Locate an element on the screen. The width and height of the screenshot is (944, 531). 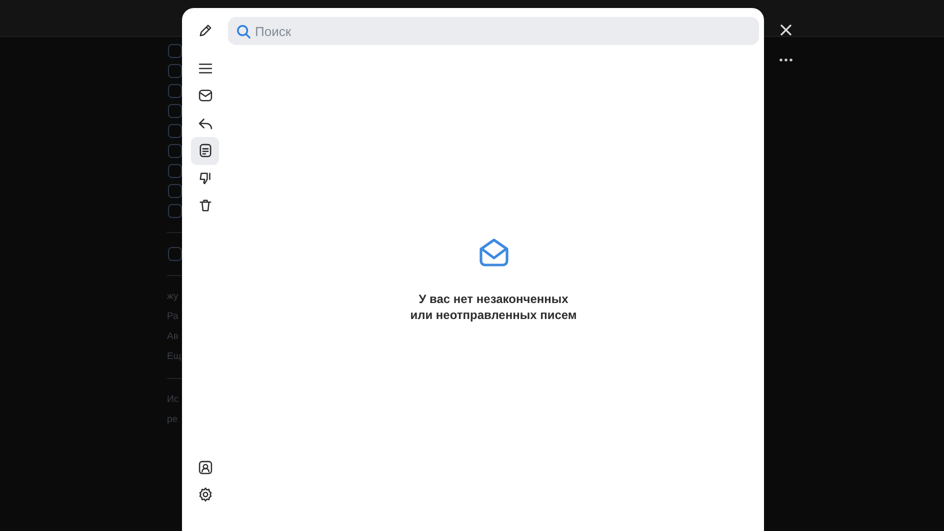
envelope-icon is located at coordinates (205, 95).